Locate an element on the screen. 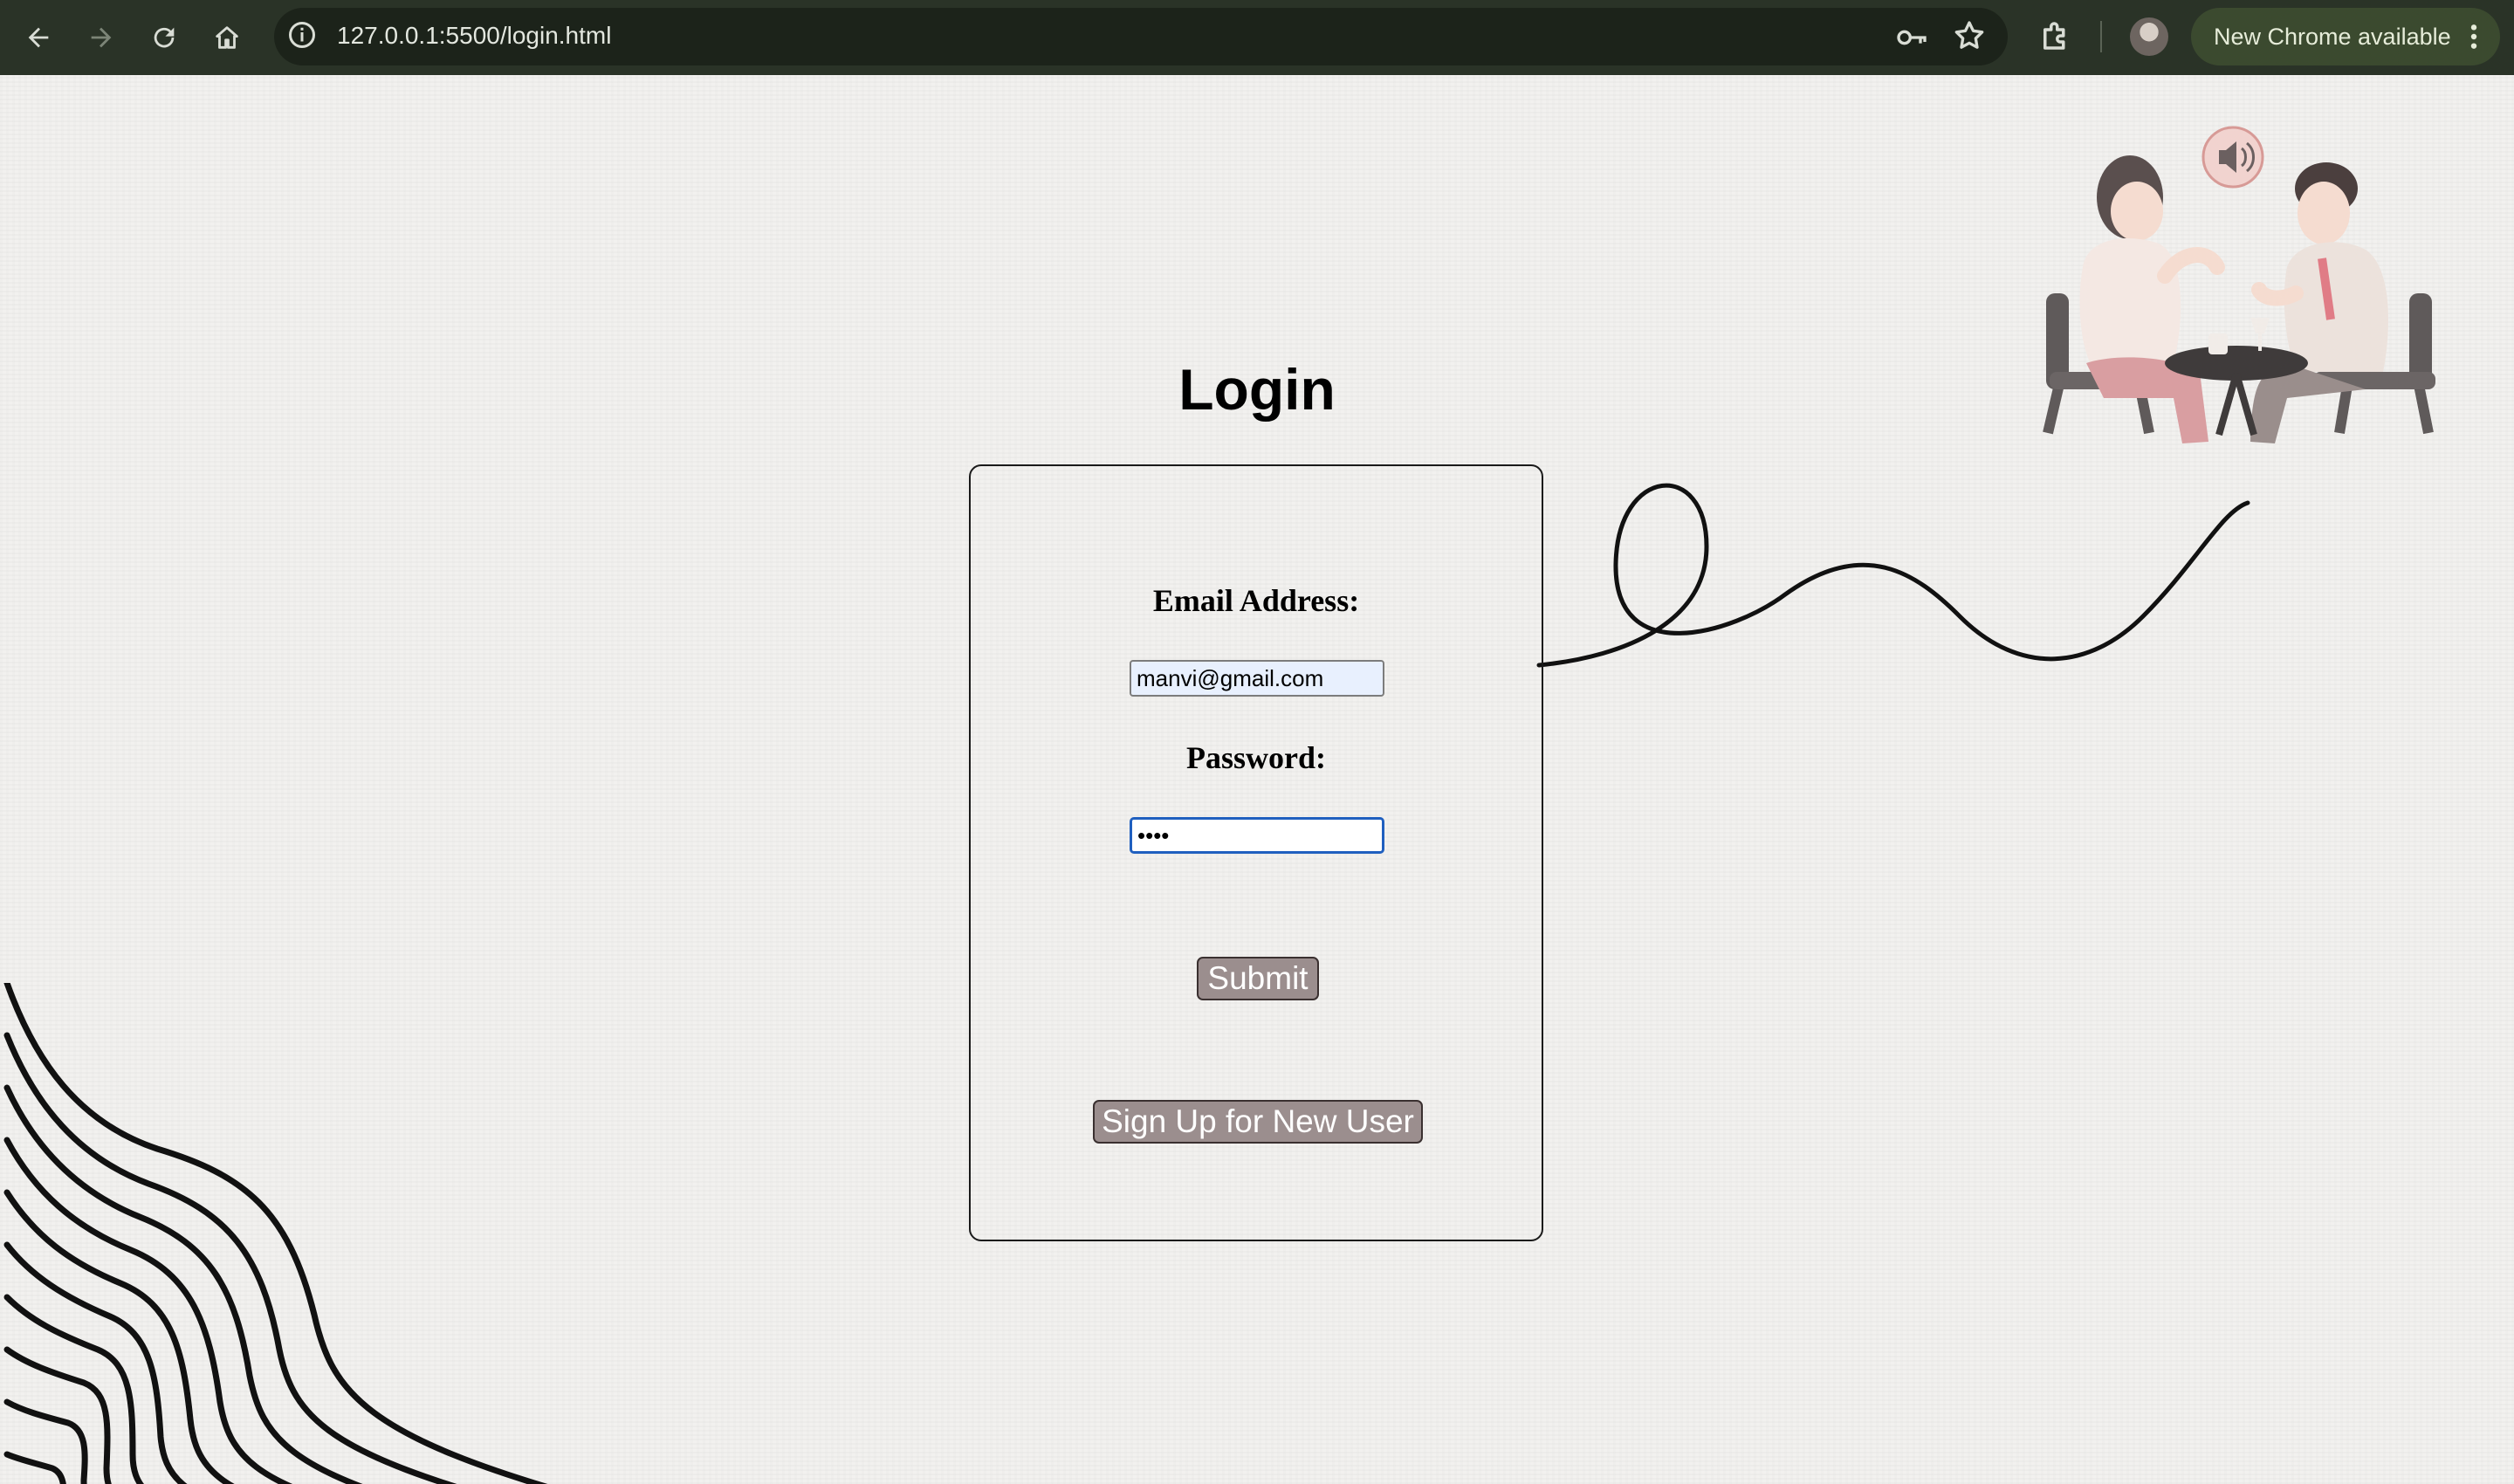 The height and width of the screenshot is (1484, 2514). submit-button: Submit is located at coordinates (1258, 978).